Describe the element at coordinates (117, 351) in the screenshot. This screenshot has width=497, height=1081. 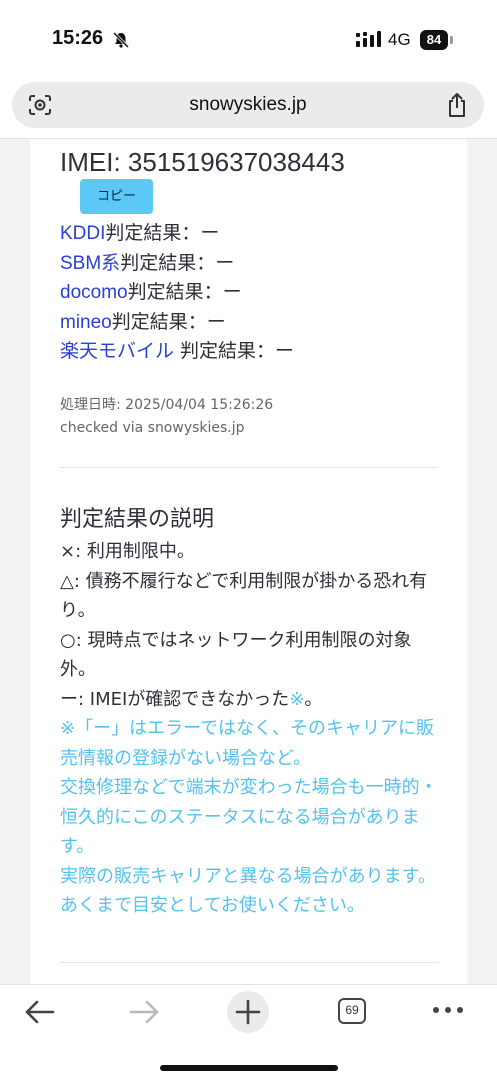
I see `carrier-link-rakuten: 楽天モバイル` at that location.